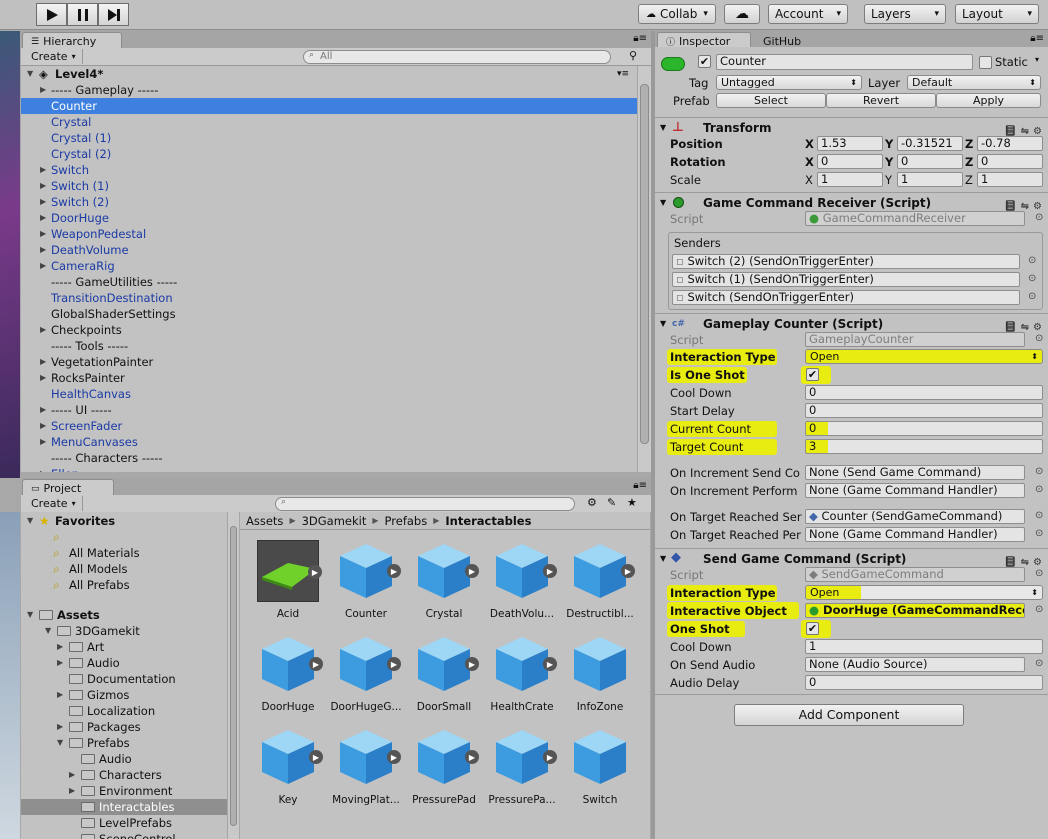 The image size is (1048, 839). I want to click on hierarchy-item: ▶ RocksPainter, so click(329, 378).